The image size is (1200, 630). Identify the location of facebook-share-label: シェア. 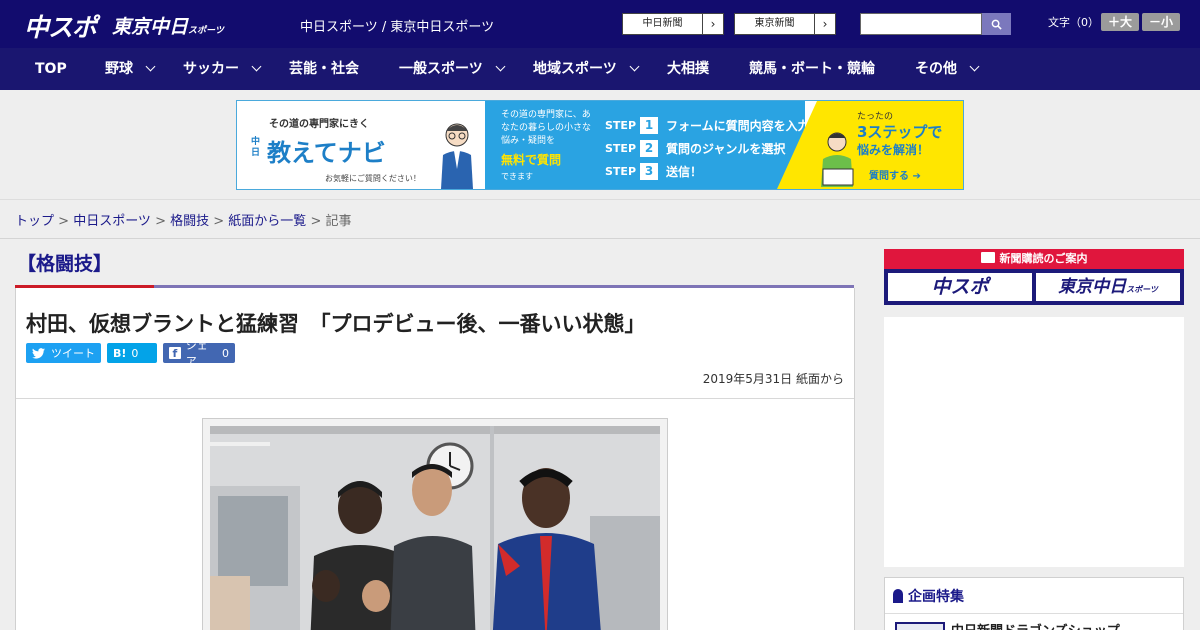
(196, 353).